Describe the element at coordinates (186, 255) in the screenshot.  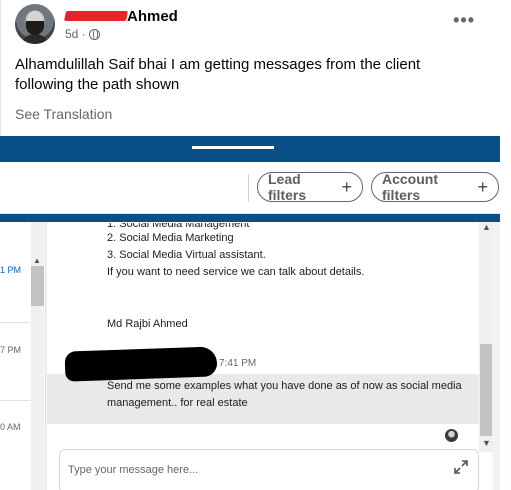
I see `message-line: 3. Social Media Virtual assistant.` at that location.